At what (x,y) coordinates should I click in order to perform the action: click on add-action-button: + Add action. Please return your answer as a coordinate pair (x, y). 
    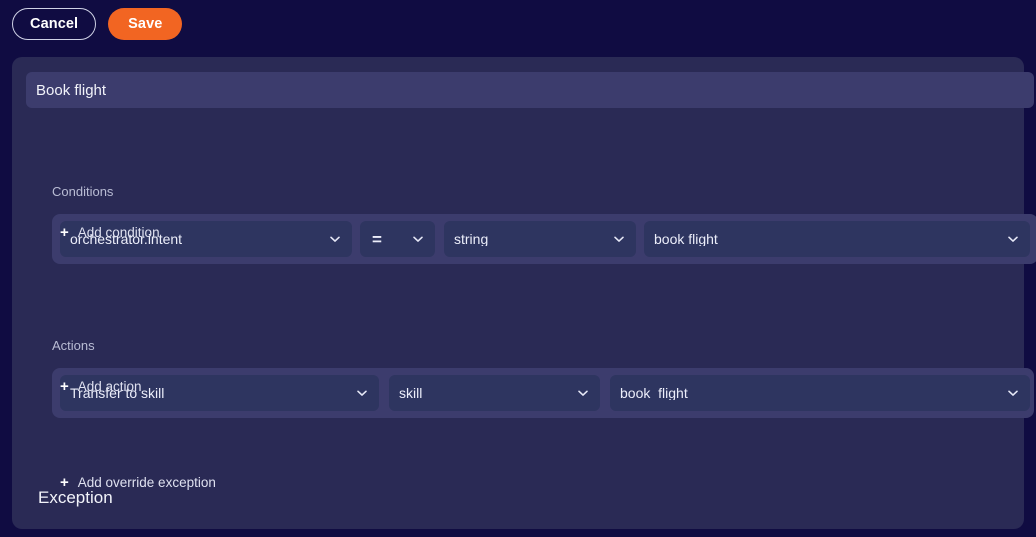
    Looking at the image, I should click on (101, 386).